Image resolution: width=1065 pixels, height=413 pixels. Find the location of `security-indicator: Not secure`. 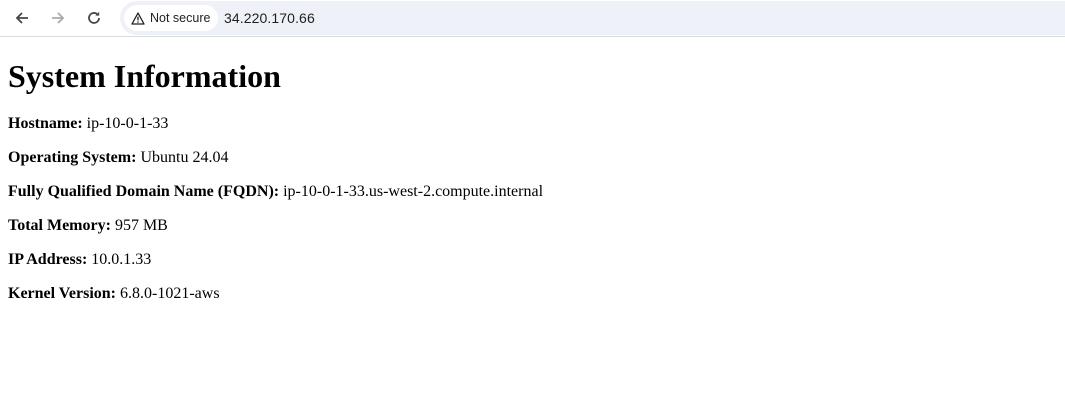

security-indicator: Not secure is located at coordinates (171, 18).